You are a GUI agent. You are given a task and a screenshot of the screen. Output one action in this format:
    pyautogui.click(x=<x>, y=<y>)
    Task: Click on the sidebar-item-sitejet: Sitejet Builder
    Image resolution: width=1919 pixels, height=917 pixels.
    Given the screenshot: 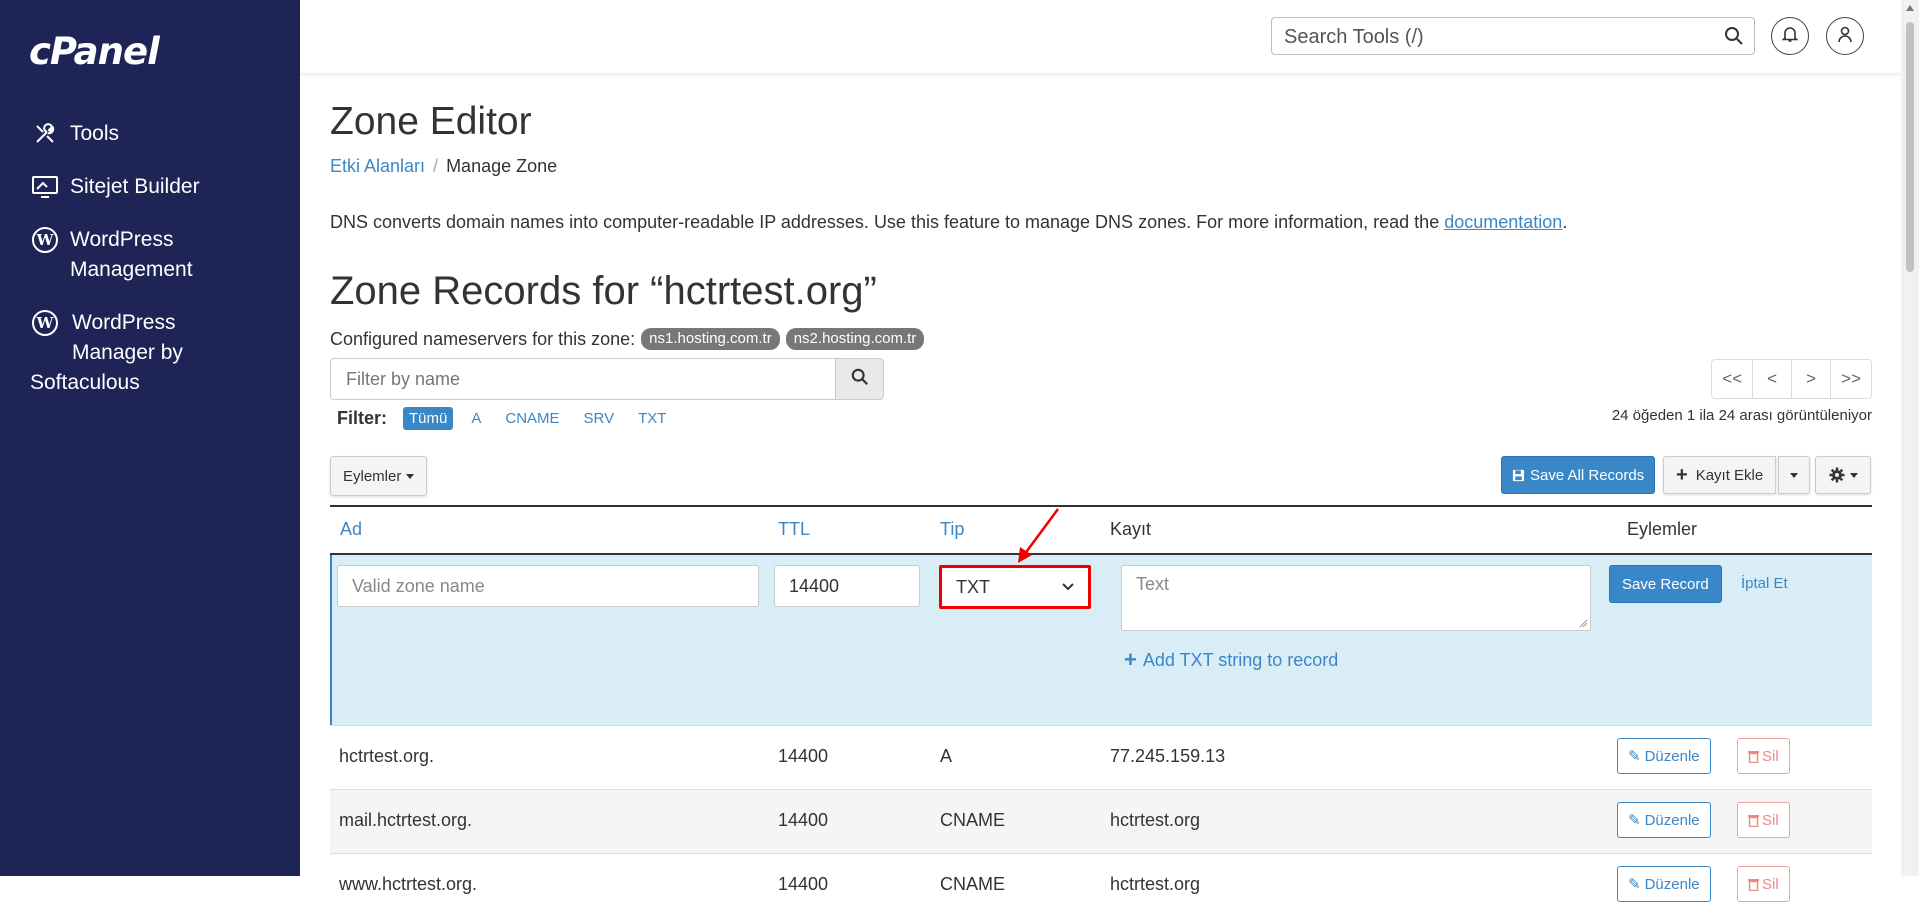 What is the action you would take?
    pyautogui.click(x=150, y=187)
    